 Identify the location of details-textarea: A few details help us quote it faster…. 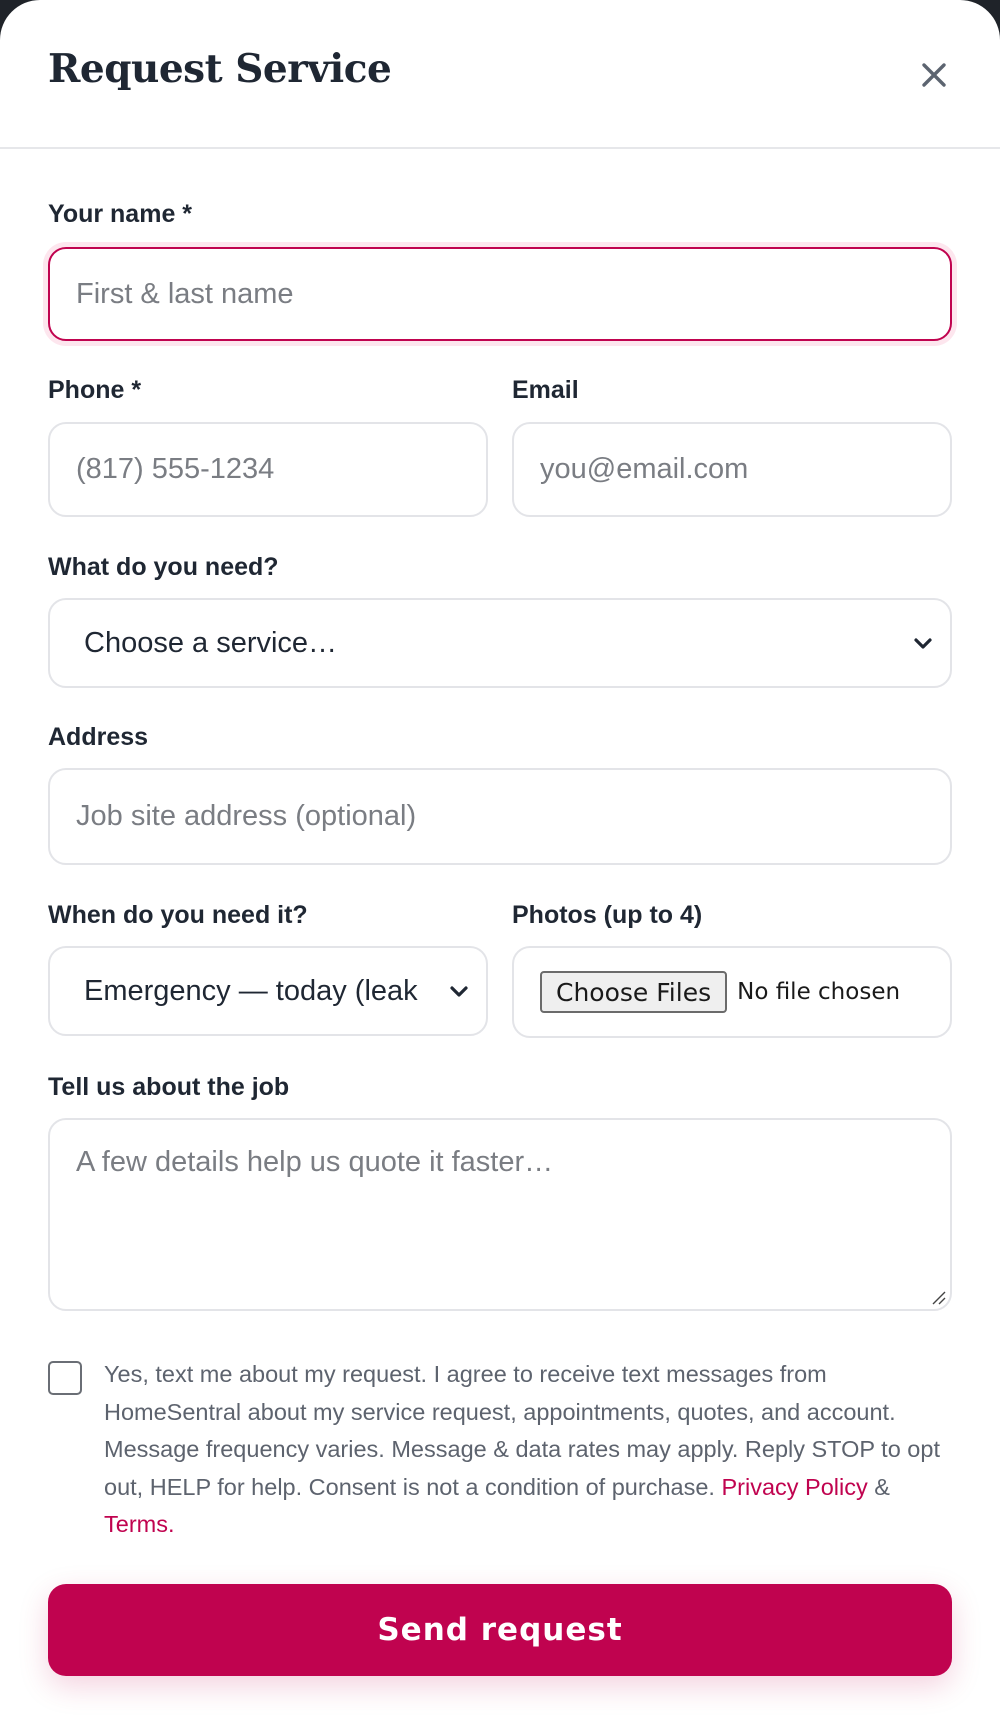
(500, 1214).